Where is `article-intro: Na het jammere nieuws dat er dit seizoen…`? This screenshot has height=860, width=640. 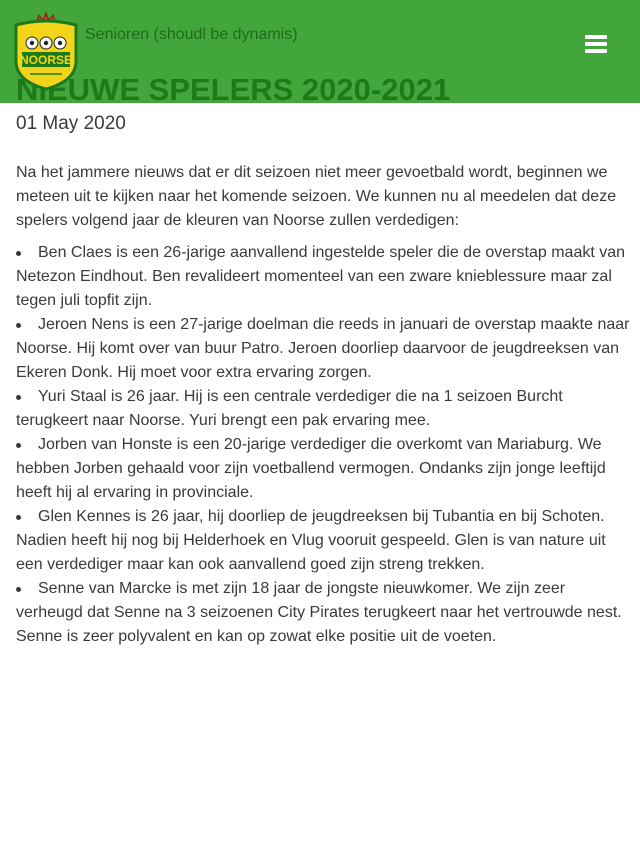
article-intro: Na het jammere nieuws dat er dit seizoen… is located at coordinates (316, 196).